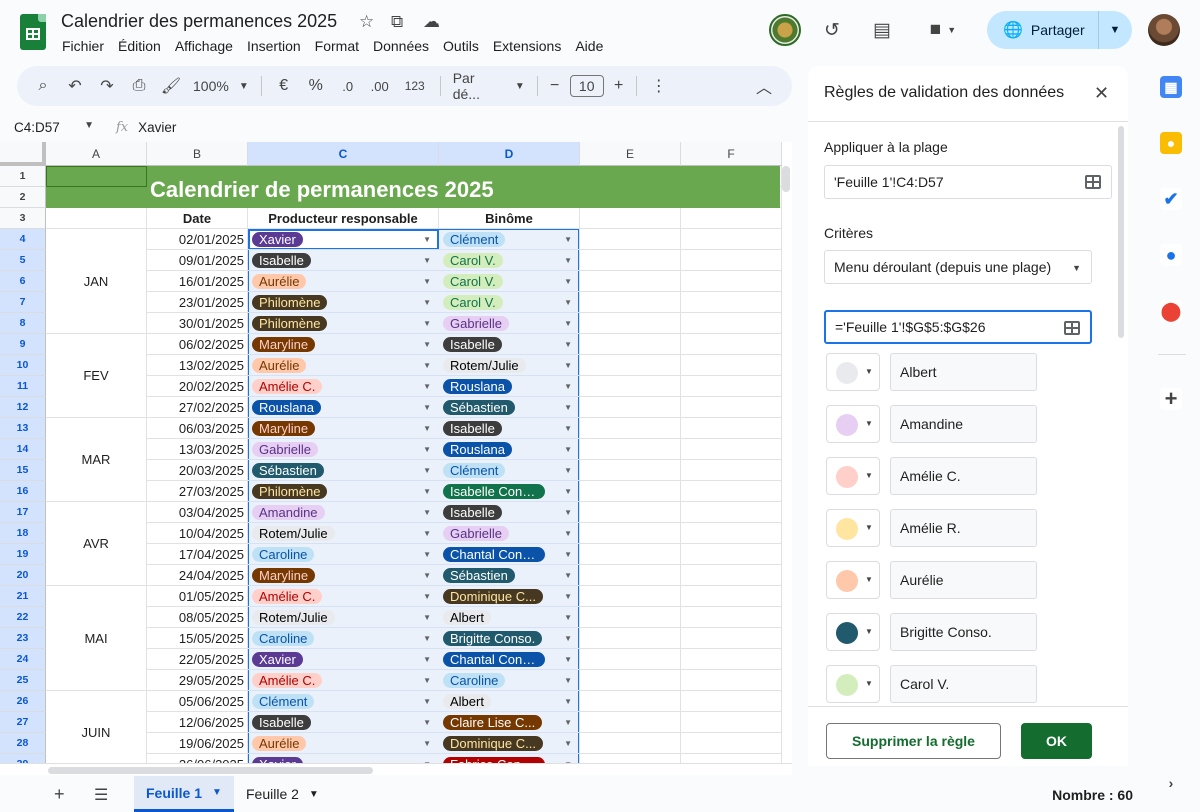  I want to click on vertical-scrollbar, so click(786, 179).